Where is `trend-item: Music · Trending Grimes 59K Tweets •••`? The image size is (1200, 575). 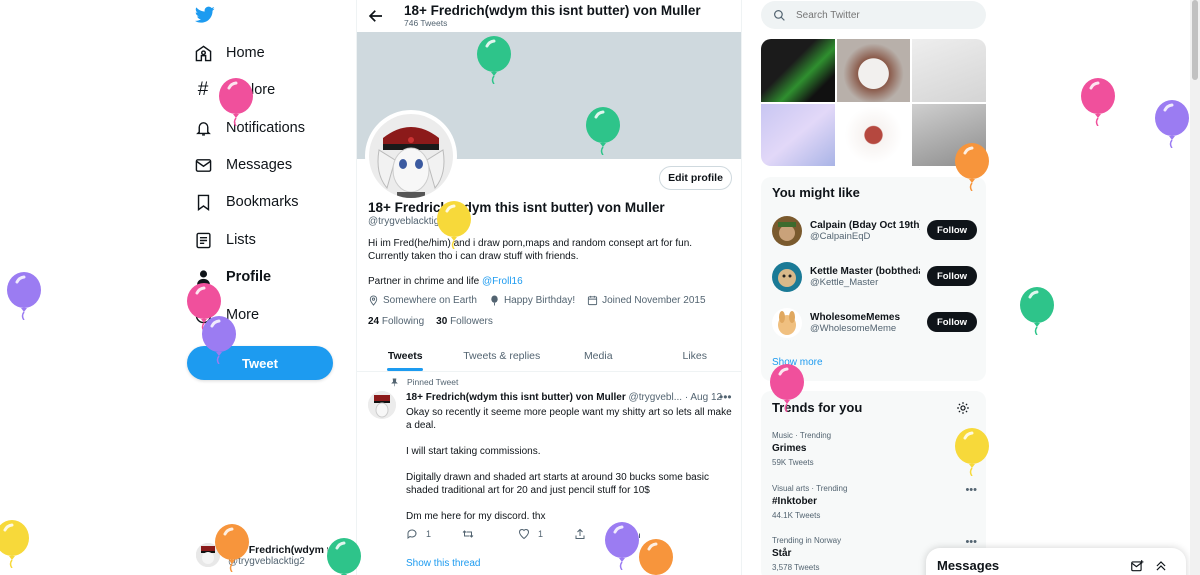
trend-item: Music · Trending Grimes 59K Tweets ••• is located at coordinates (874, 449).